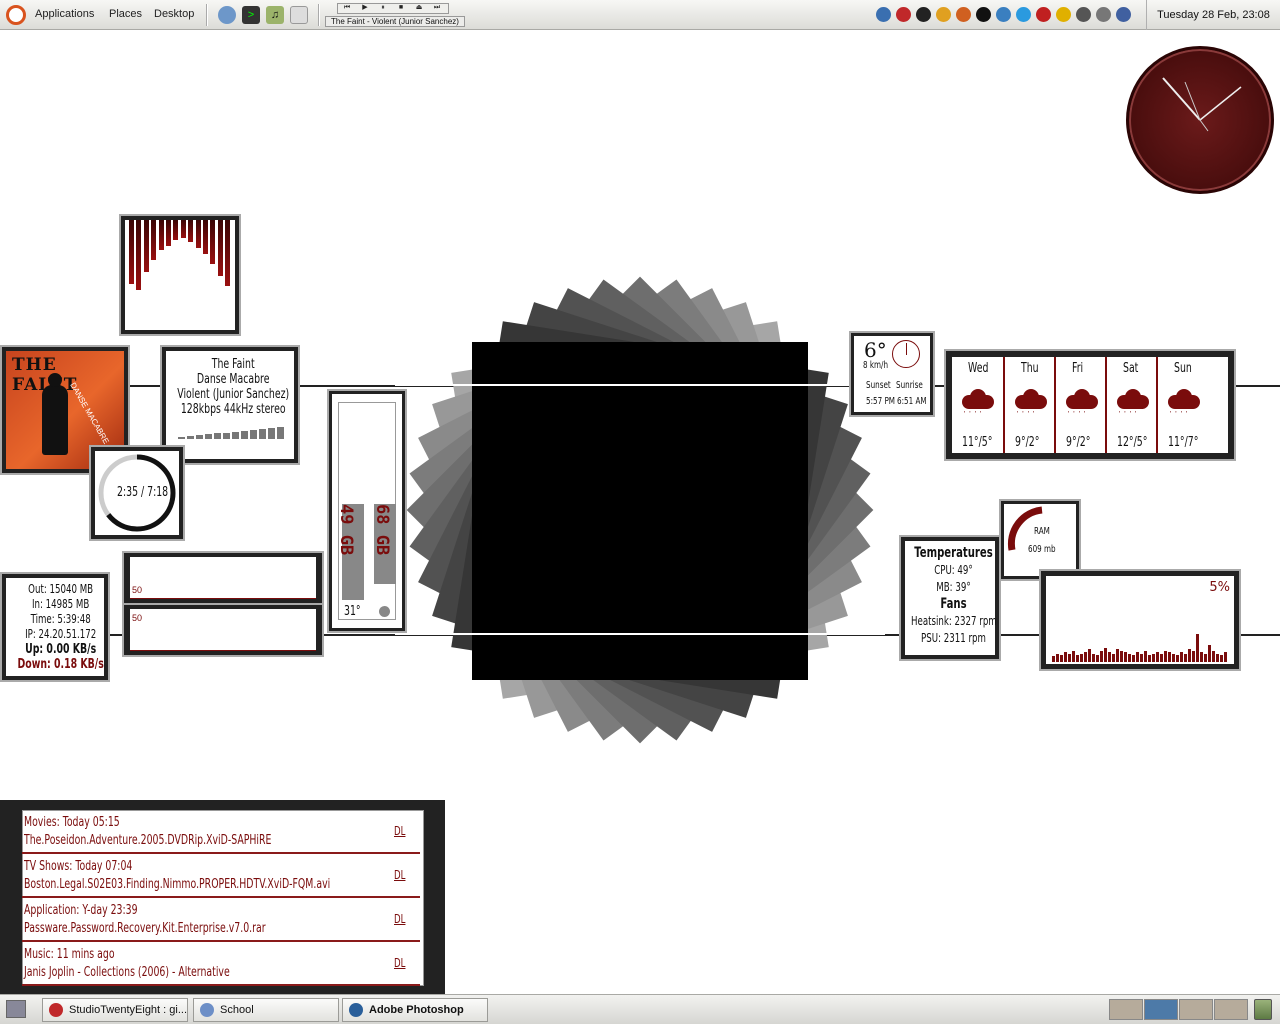 This screenshot has height=1024, width=1280. What do you see at coordinates (1030, 368) in the screenshot?
I see `forecast-day-name: Thu` at bounding box center [1030, 368].